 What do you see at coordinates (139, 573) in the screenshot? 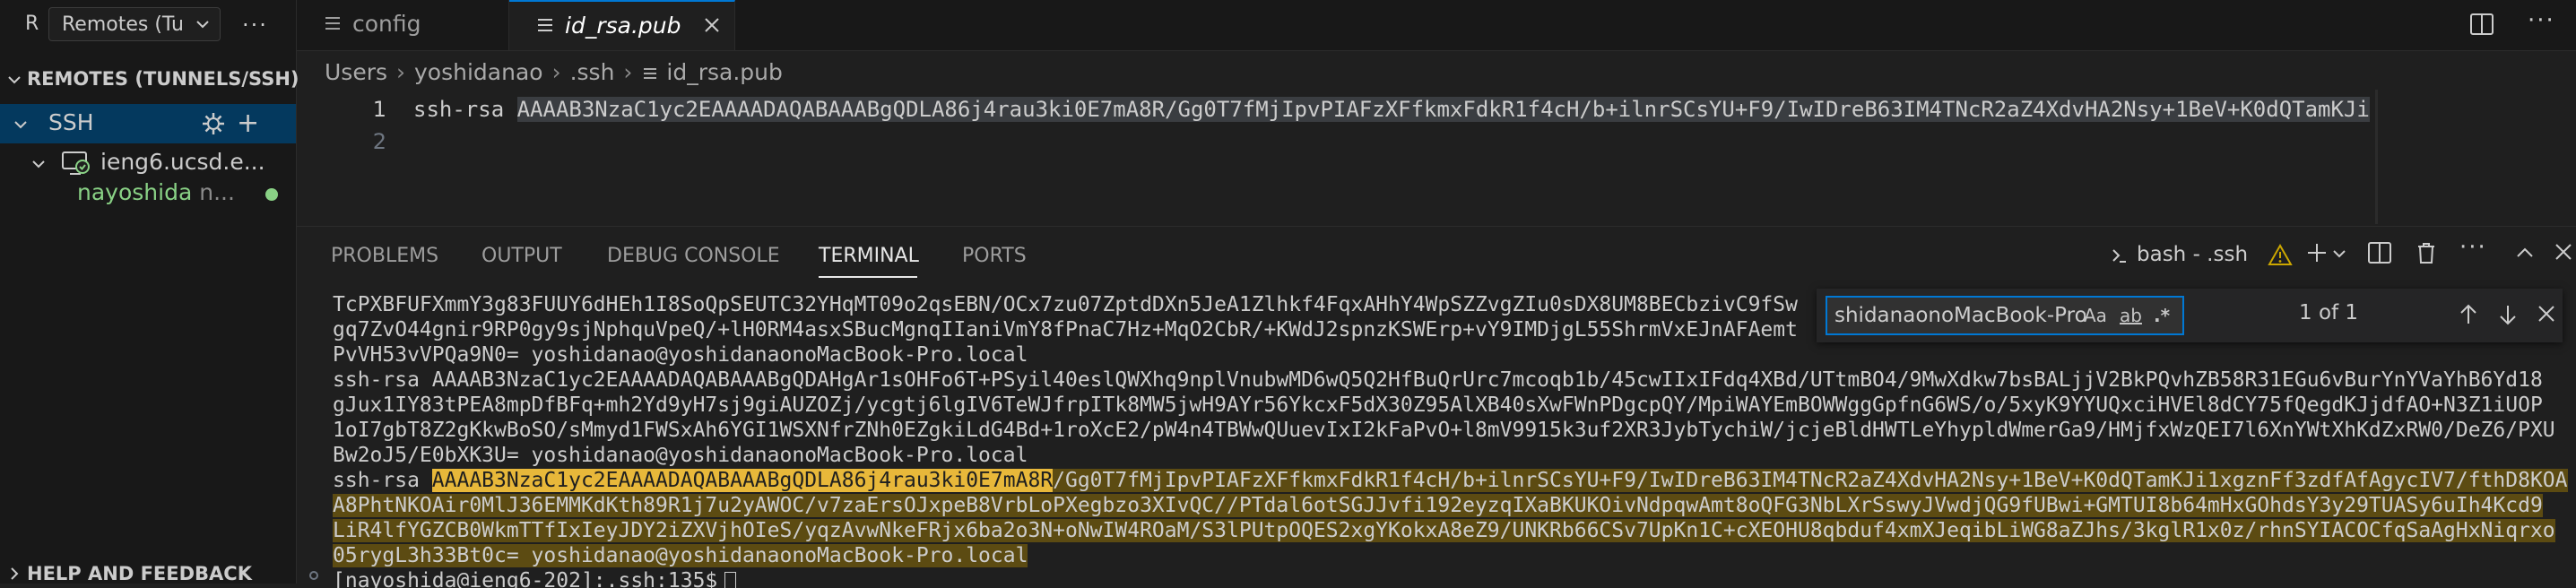
I see `help-section-title: HELP AND FEEDBACK` at bounding box center [139, 573].